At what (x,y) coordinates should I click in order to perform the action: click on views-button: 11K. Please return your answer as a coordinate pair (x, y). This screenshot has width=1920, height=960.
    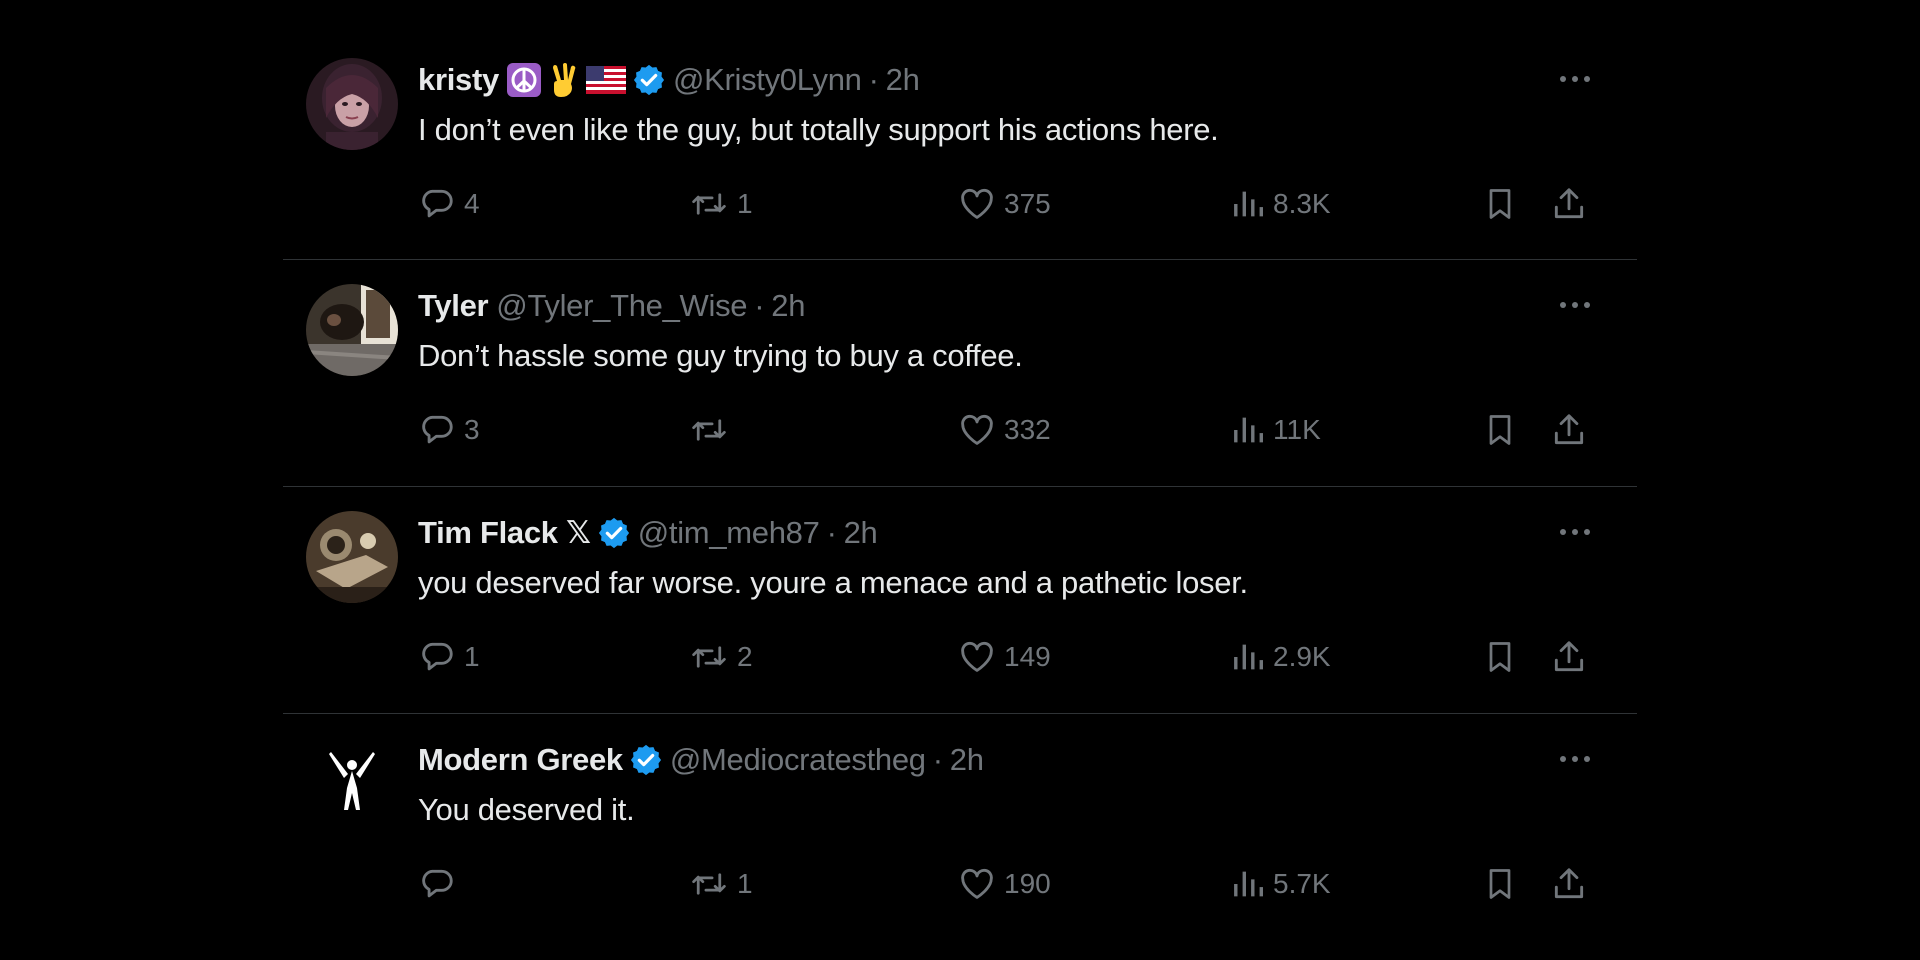
    Looking at the image, I should click on (1276, 430).